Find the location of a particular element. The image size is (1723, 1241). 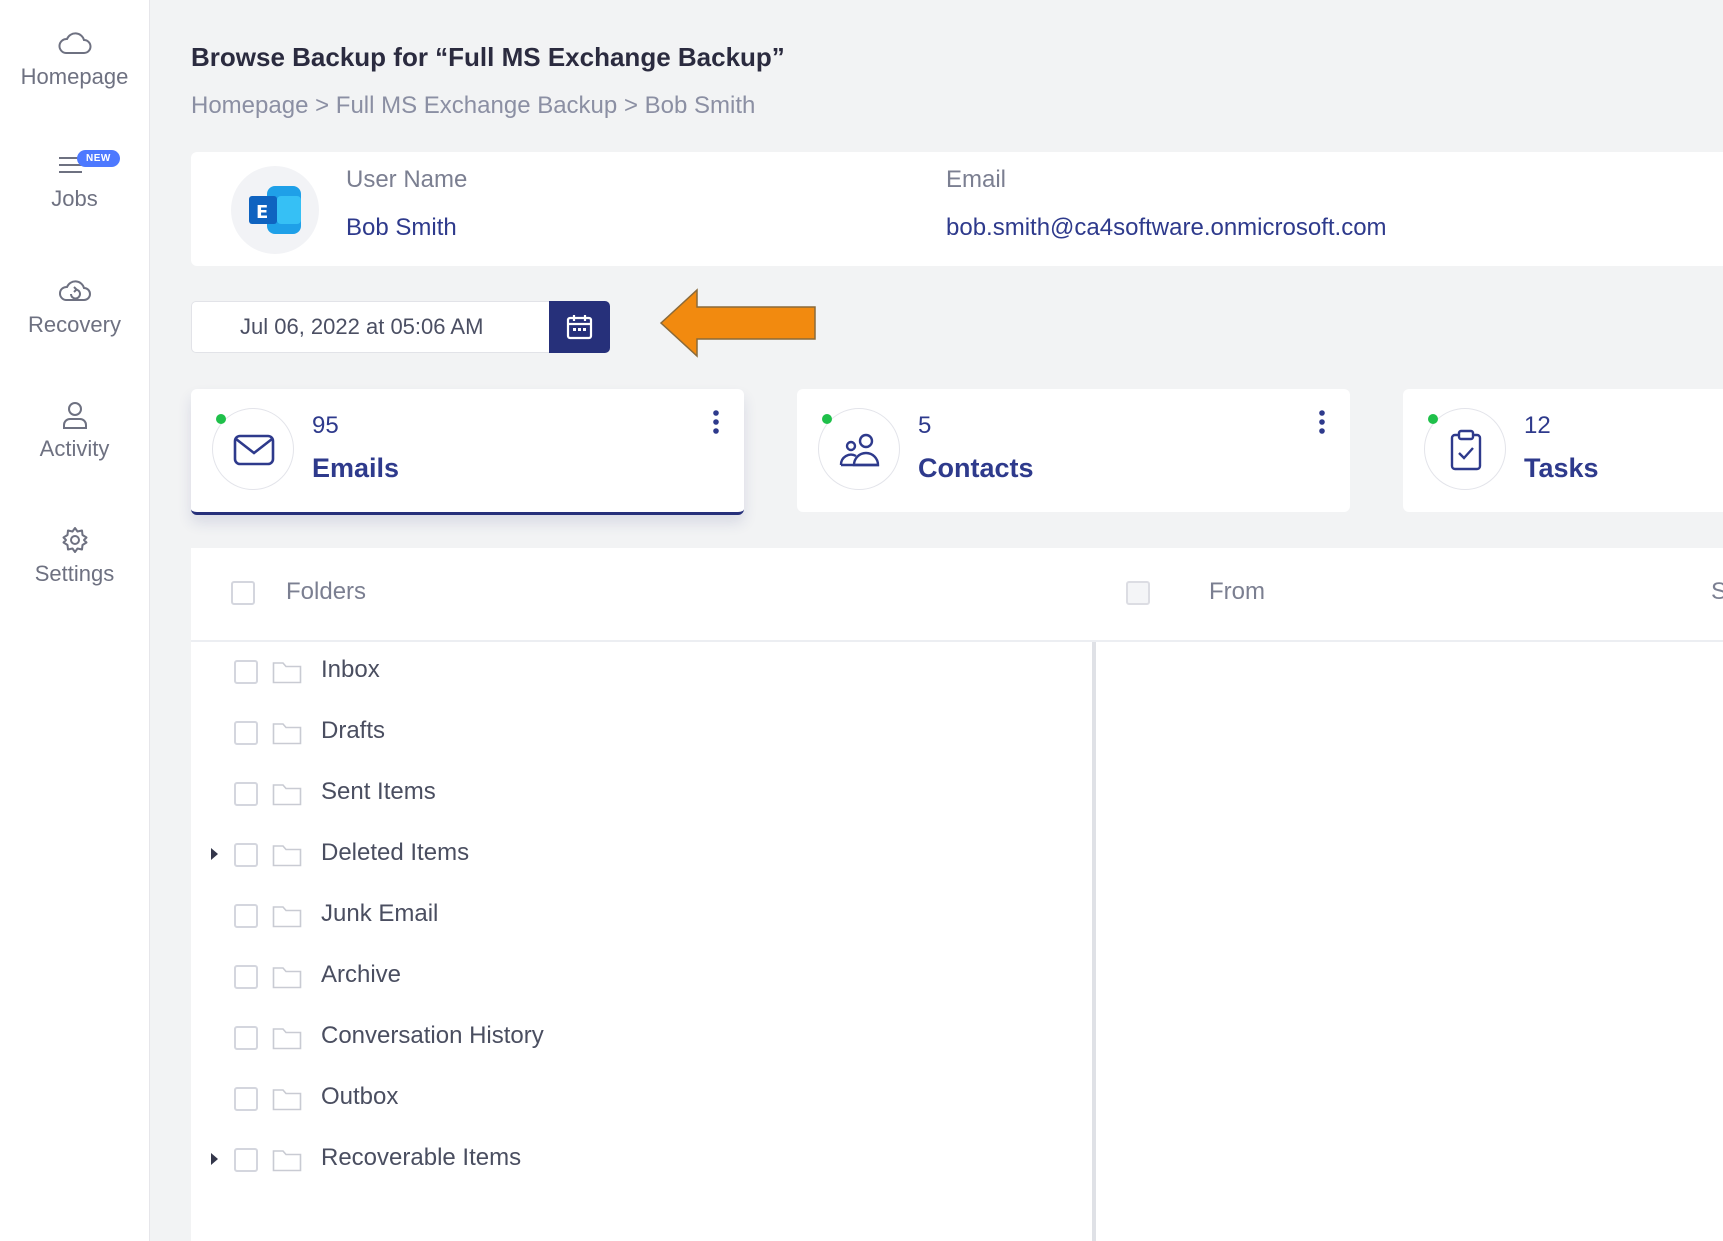

svg-text: E is located at coordinates (262, 212).